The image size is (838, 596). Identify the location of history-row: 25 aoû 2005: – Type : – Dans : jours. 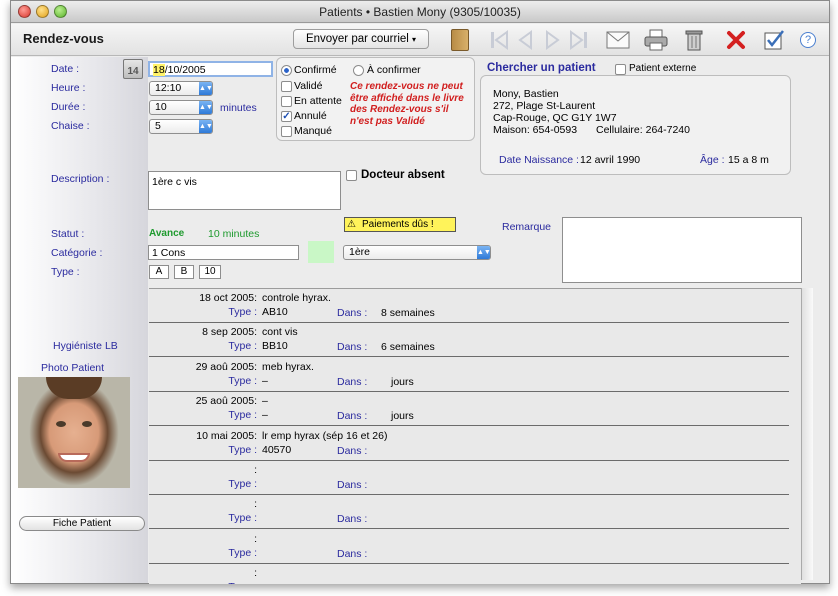
(469, 409).